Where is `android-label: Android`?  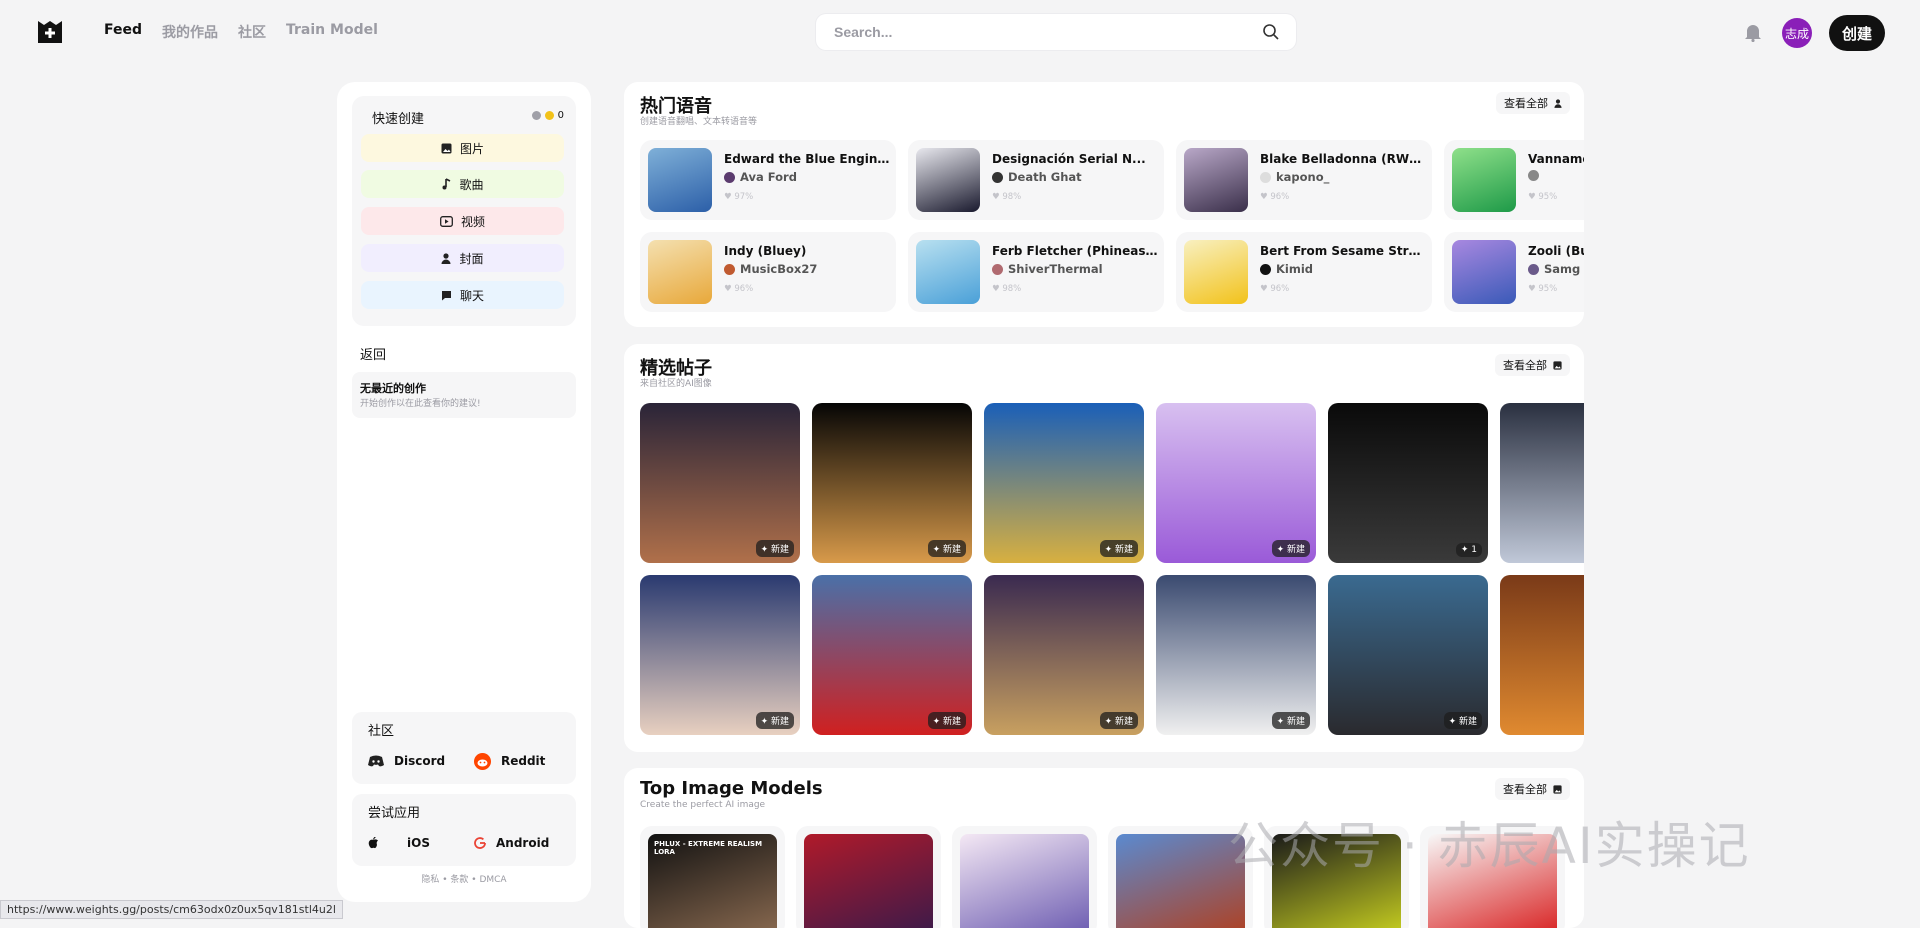
android-label: Android is located at coordinates (523, 843).